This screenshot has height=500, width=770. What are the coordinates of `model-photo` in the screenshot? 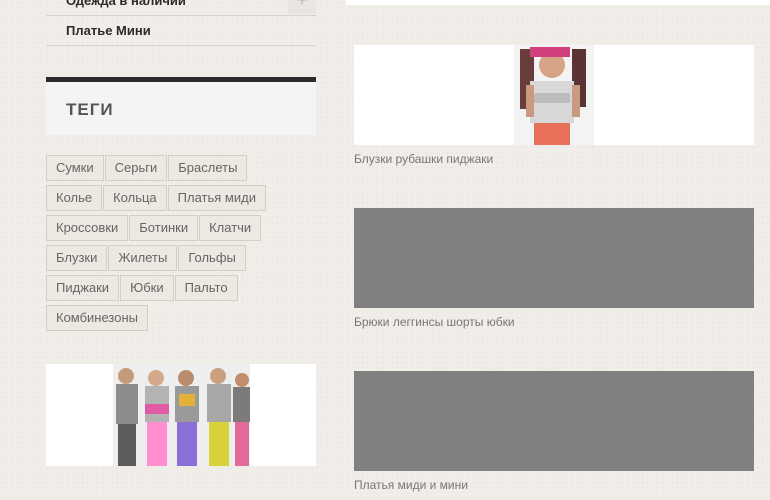 It's located at (554, 95).